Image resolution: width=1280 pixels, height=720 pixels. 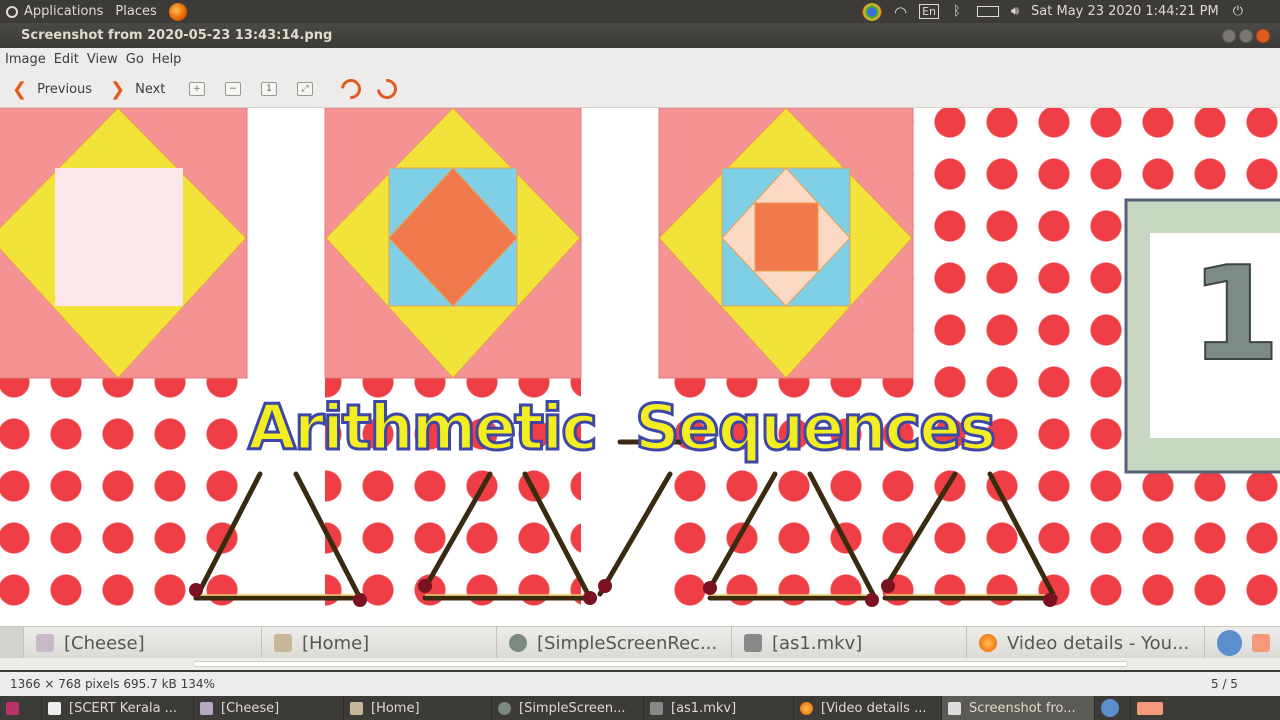 What do you see at coordinates (66, 59) in the screenshot?
I see `menu-edit: Edit` at bounding box center [66, 59].